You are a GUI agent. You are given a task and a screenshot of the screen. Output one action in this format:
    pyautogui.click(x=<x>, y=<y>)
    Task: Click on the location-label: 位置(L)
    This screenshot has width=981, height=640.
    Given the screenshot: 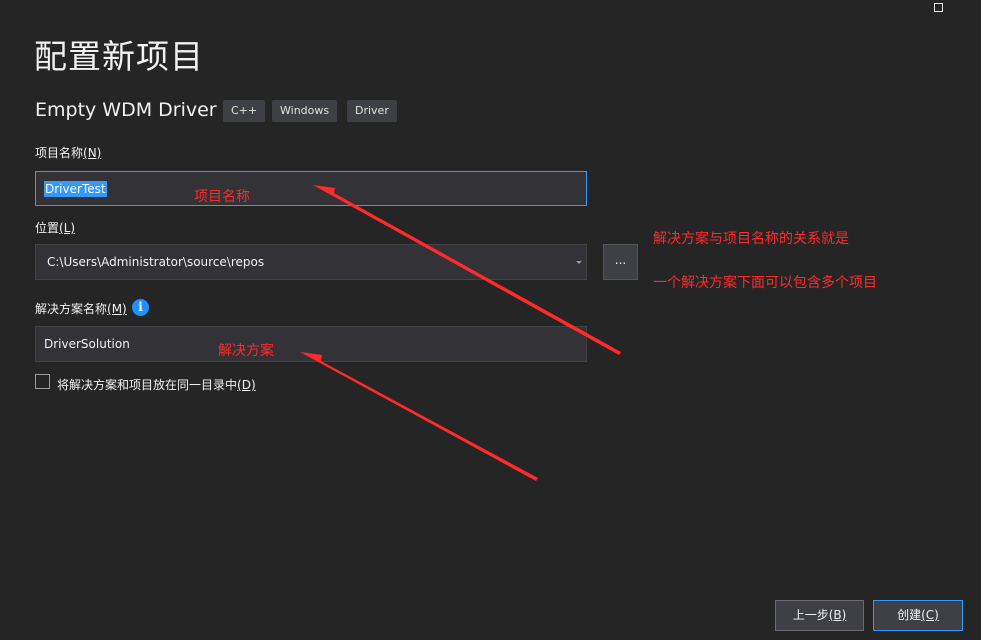 What is the action you would take?
    pyautogui.click(x=55, y=227)
    